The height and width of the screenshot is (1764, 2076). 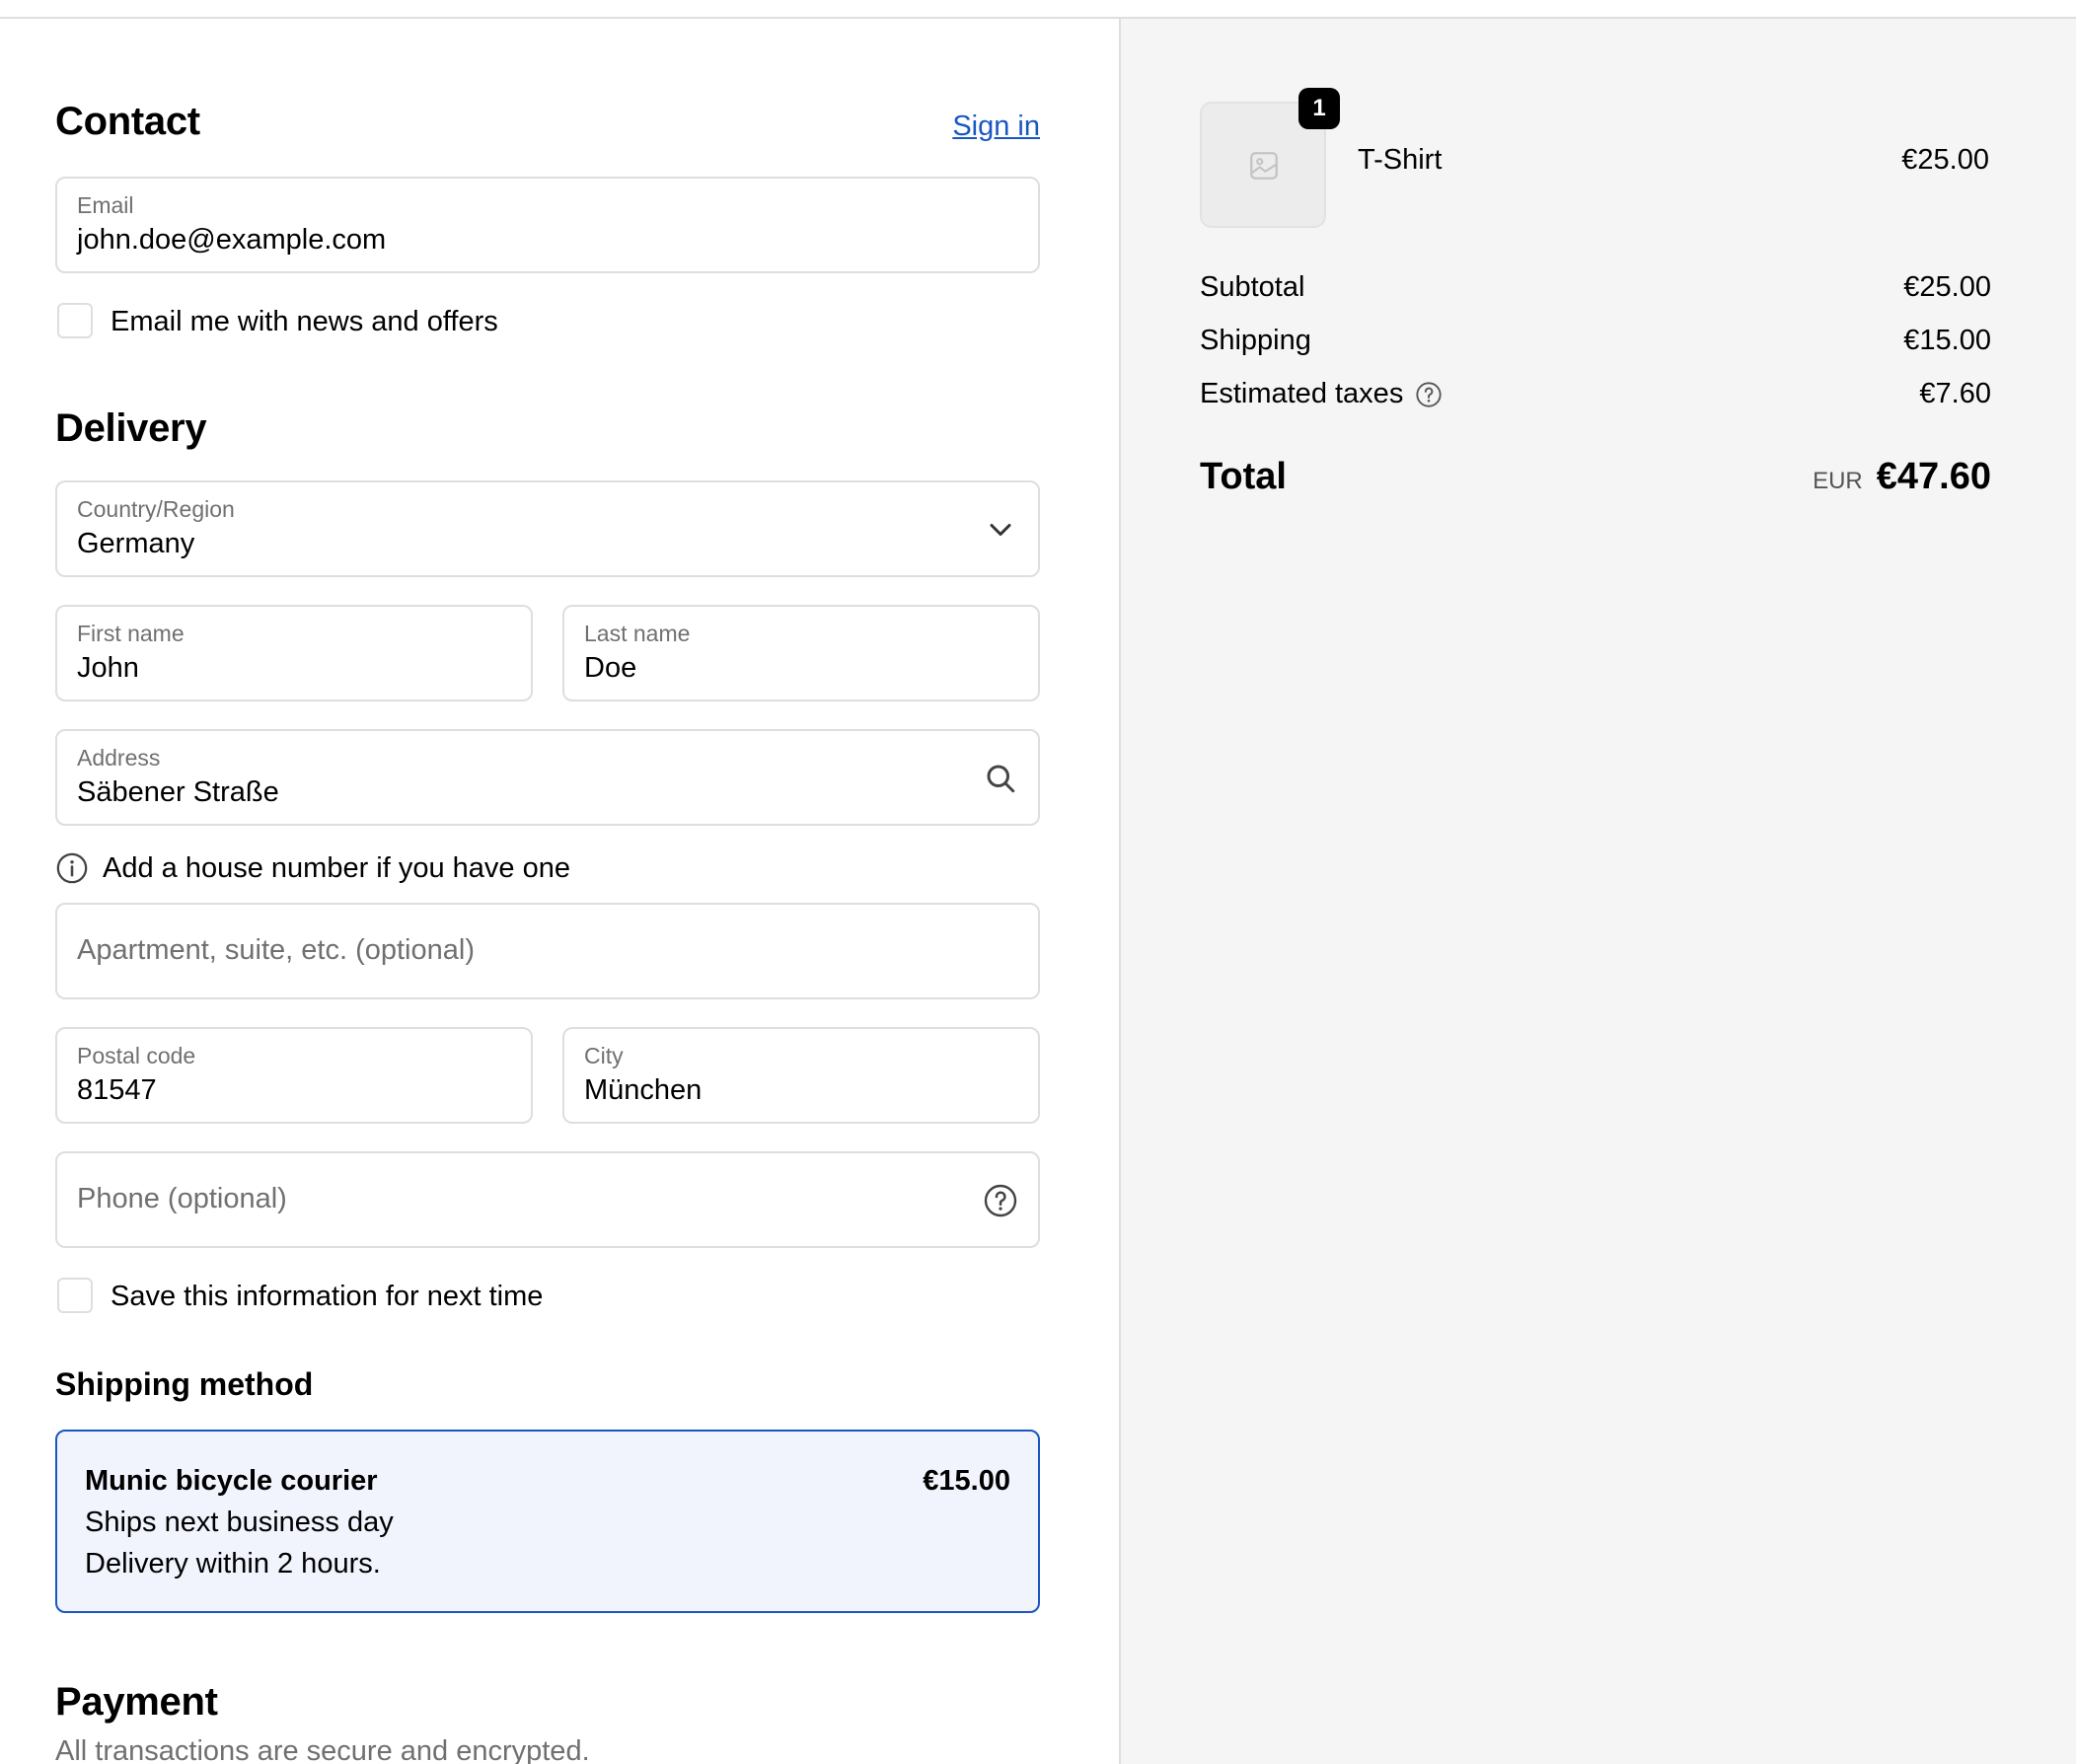 I want to click on save-info-checkbox, so click(x=75, y=1295).